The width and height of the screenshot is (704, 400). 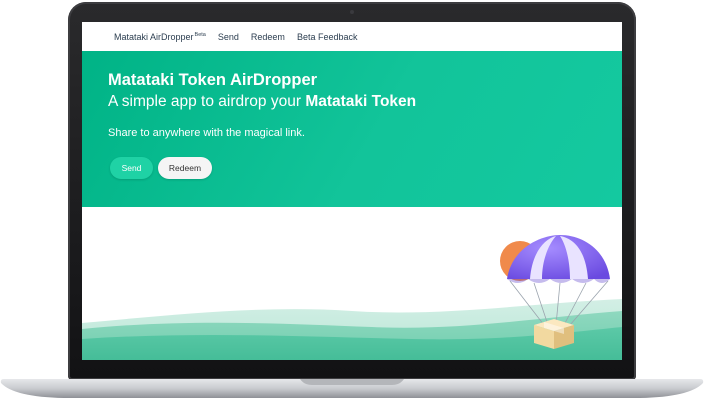 What do you see at coordinates (327, 37) in the screenshot?
I see `nav-link-beta-feedback: Beta Feedback` at bounding box center [327, 37].